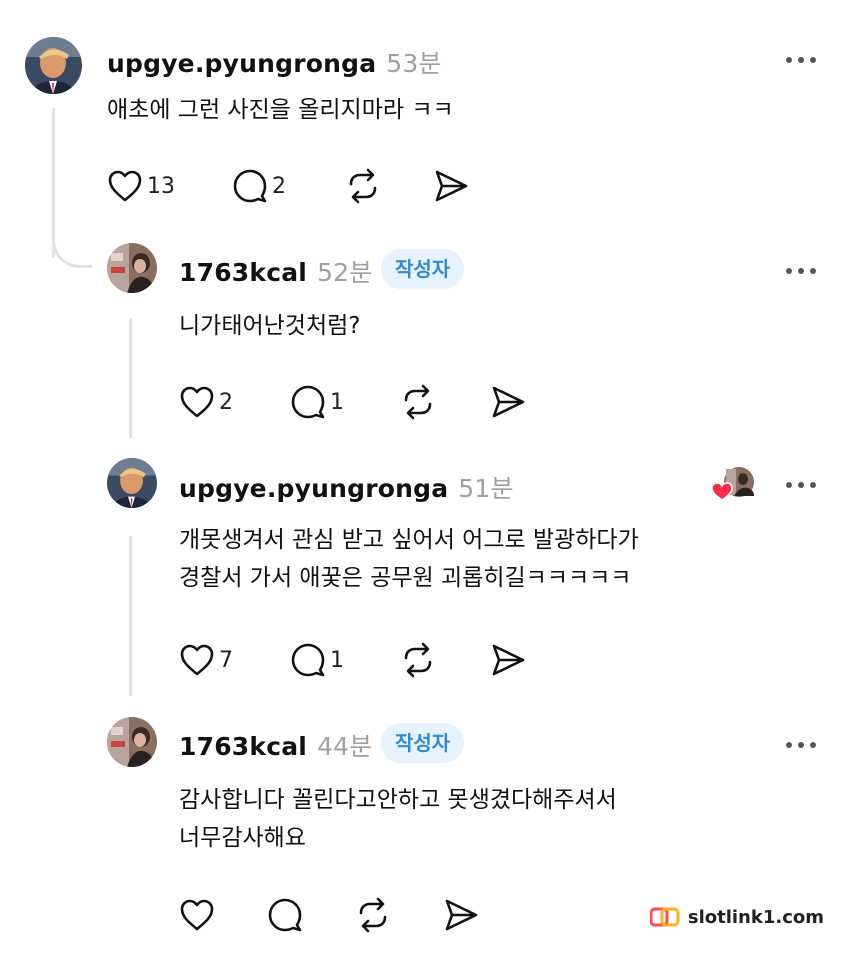 The height and width of the screenshot is (954, 850). I want to click on author-liked-indicator, so click(732, 483).